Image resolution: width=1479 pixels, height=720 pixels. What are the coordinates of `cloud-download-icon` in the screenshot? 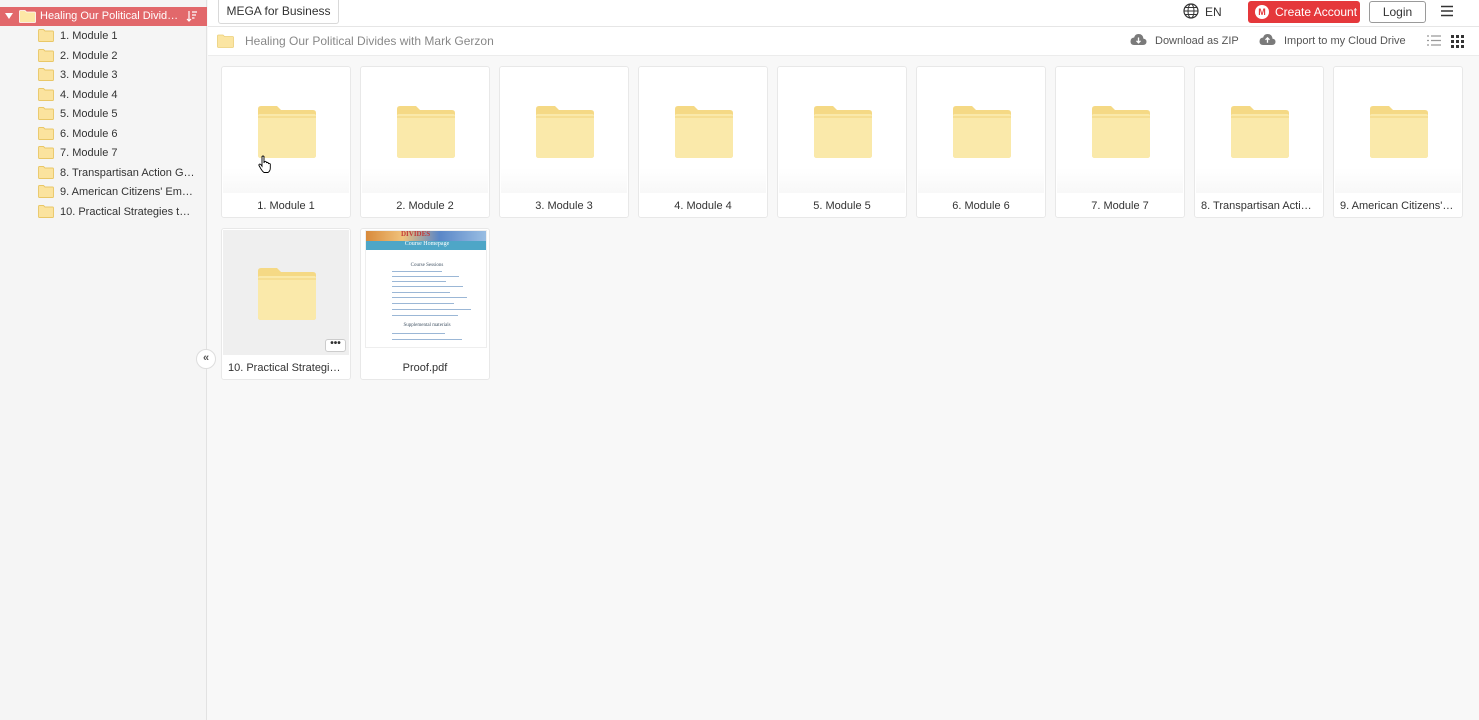 It's located at (1138, 41).